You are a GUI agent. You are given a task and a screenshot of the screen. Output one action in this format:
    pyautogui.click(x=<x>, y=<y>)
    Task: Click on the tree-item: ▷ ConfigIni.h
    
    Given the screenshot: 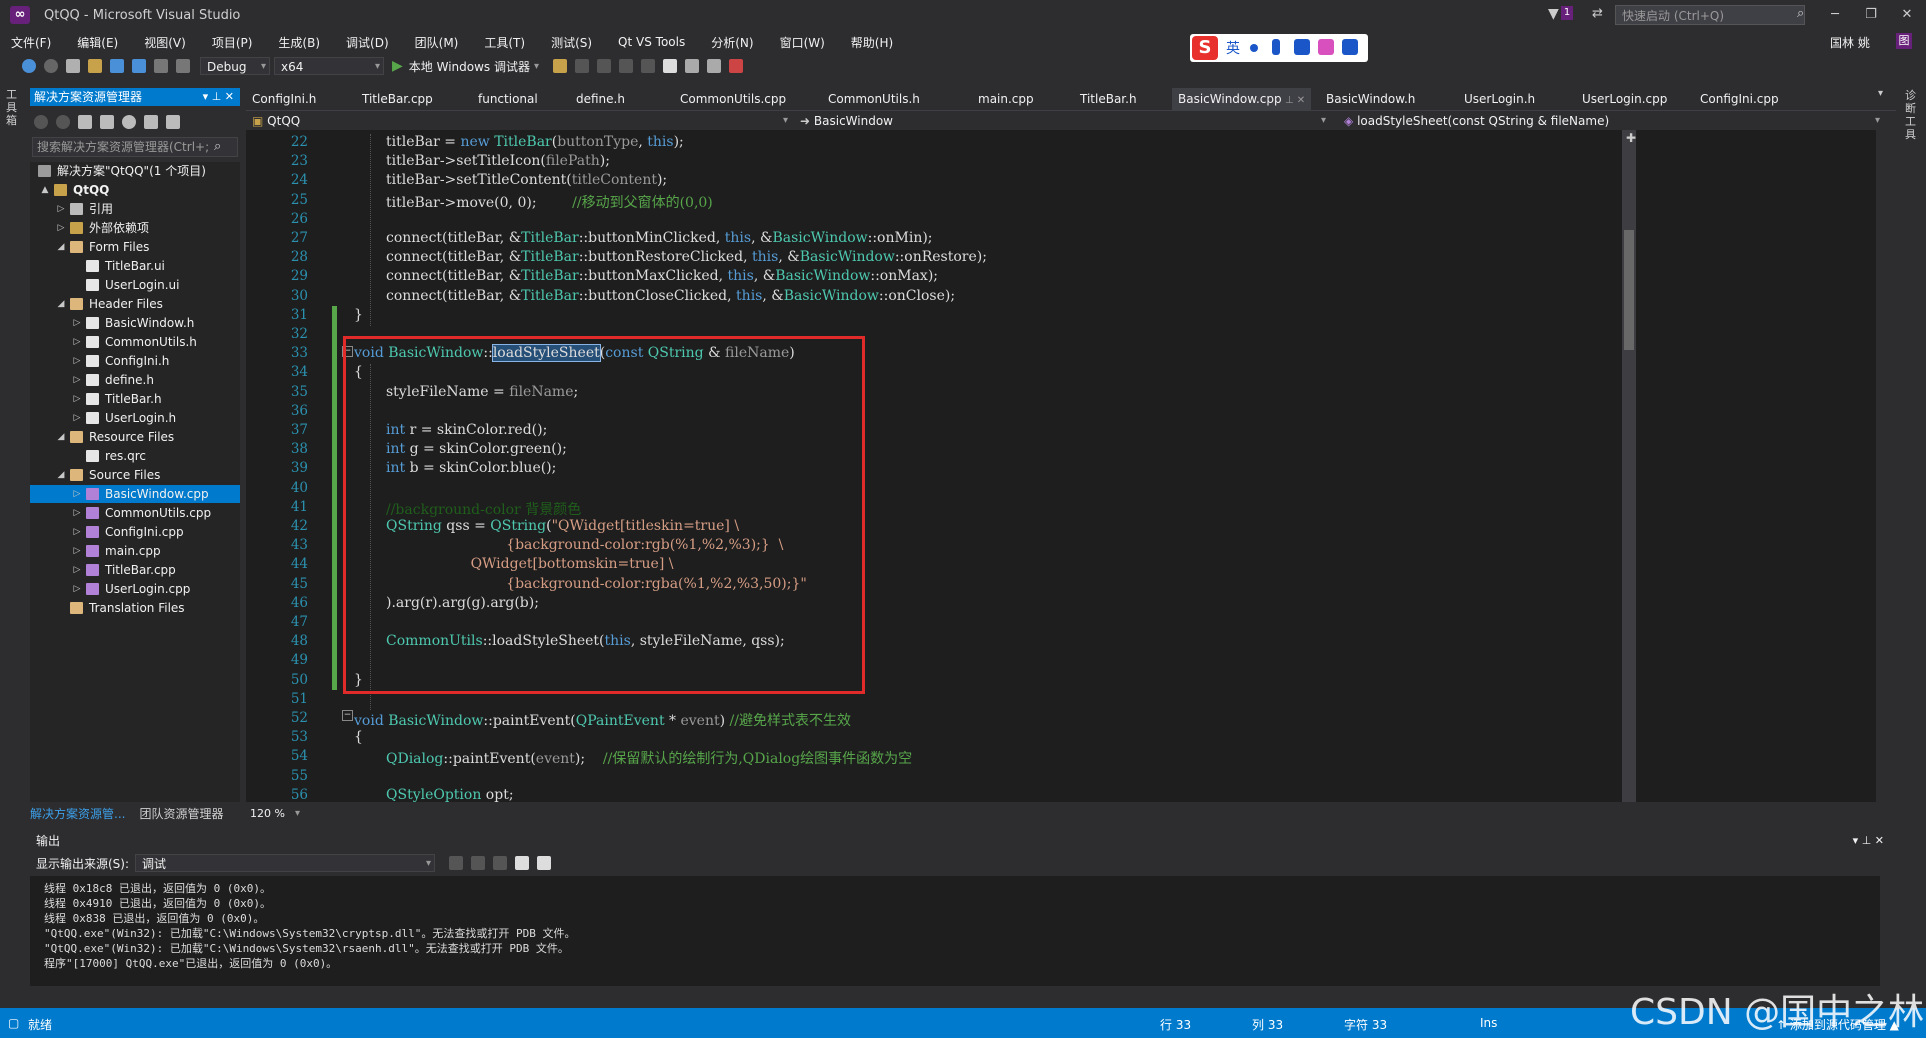 What is the action you would take?
    pyautogui.click(x=135, y=361)
    